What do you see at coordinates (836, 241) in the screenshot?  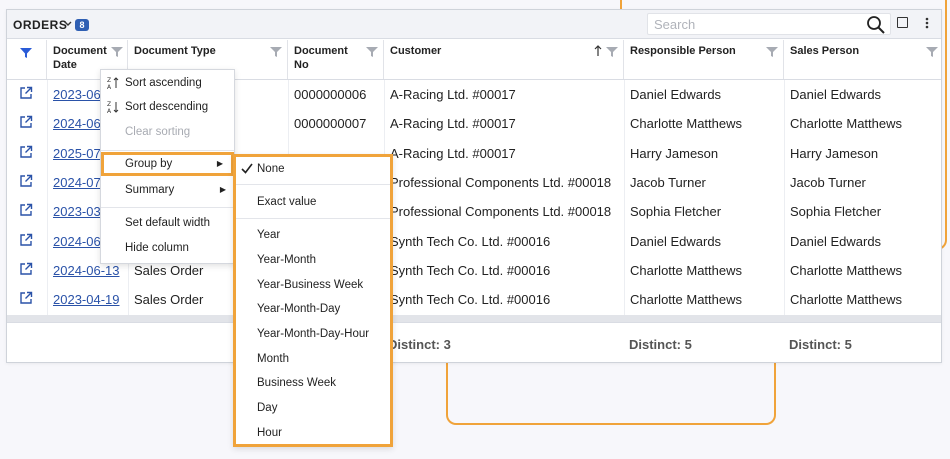 I see `cell-sales-person: Daniel Edwards` at bounding box center [836, 241].